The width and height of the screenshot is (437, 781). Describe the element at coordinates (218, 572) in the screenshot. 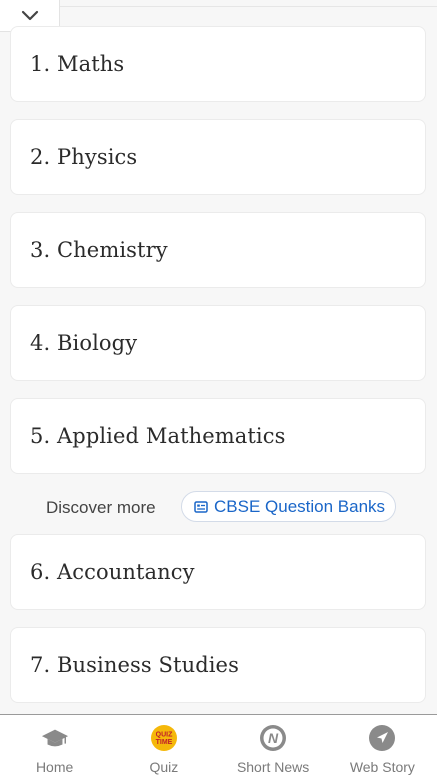

I see `subject-card-accountancy: 6. Accountancy` at that location.